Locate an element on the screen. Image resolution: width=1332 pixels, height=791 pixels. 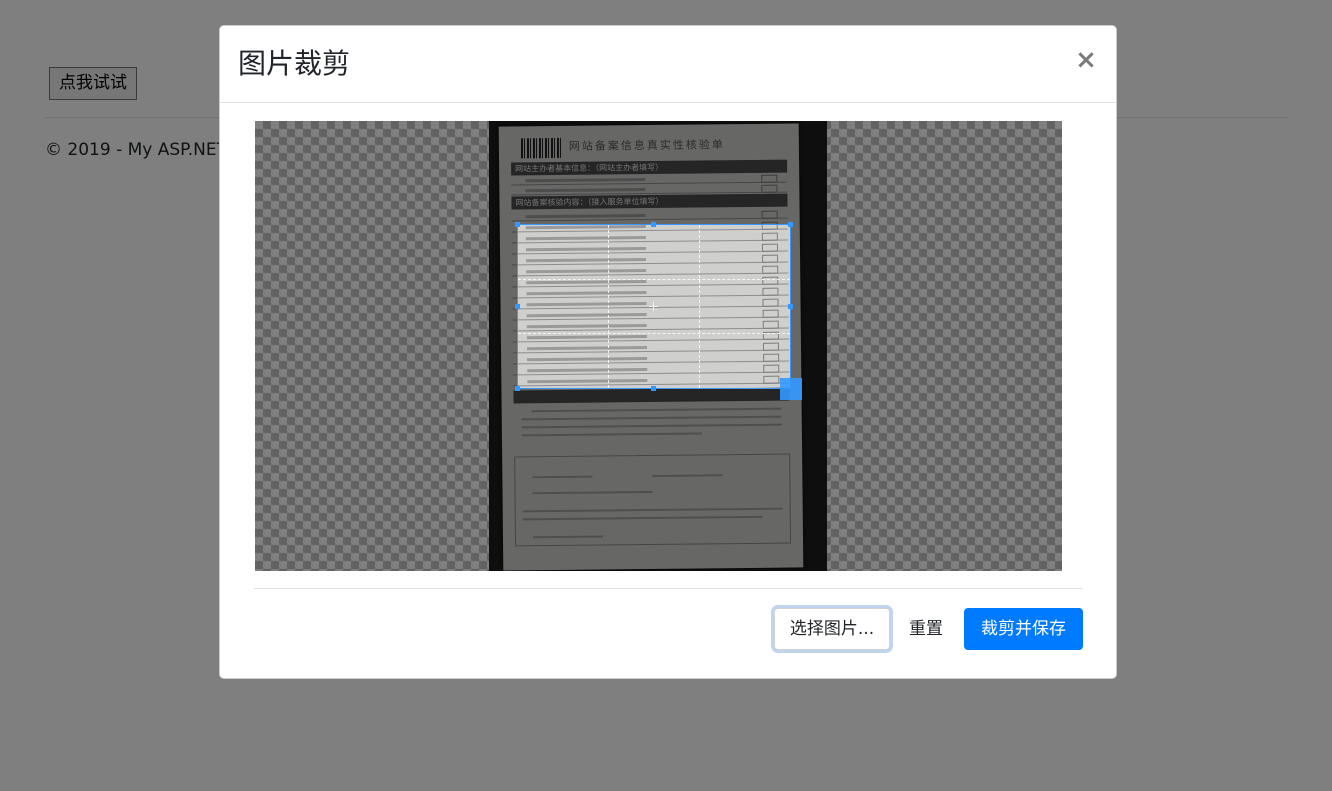
close-button: × is located at coordinates (1086, 60).